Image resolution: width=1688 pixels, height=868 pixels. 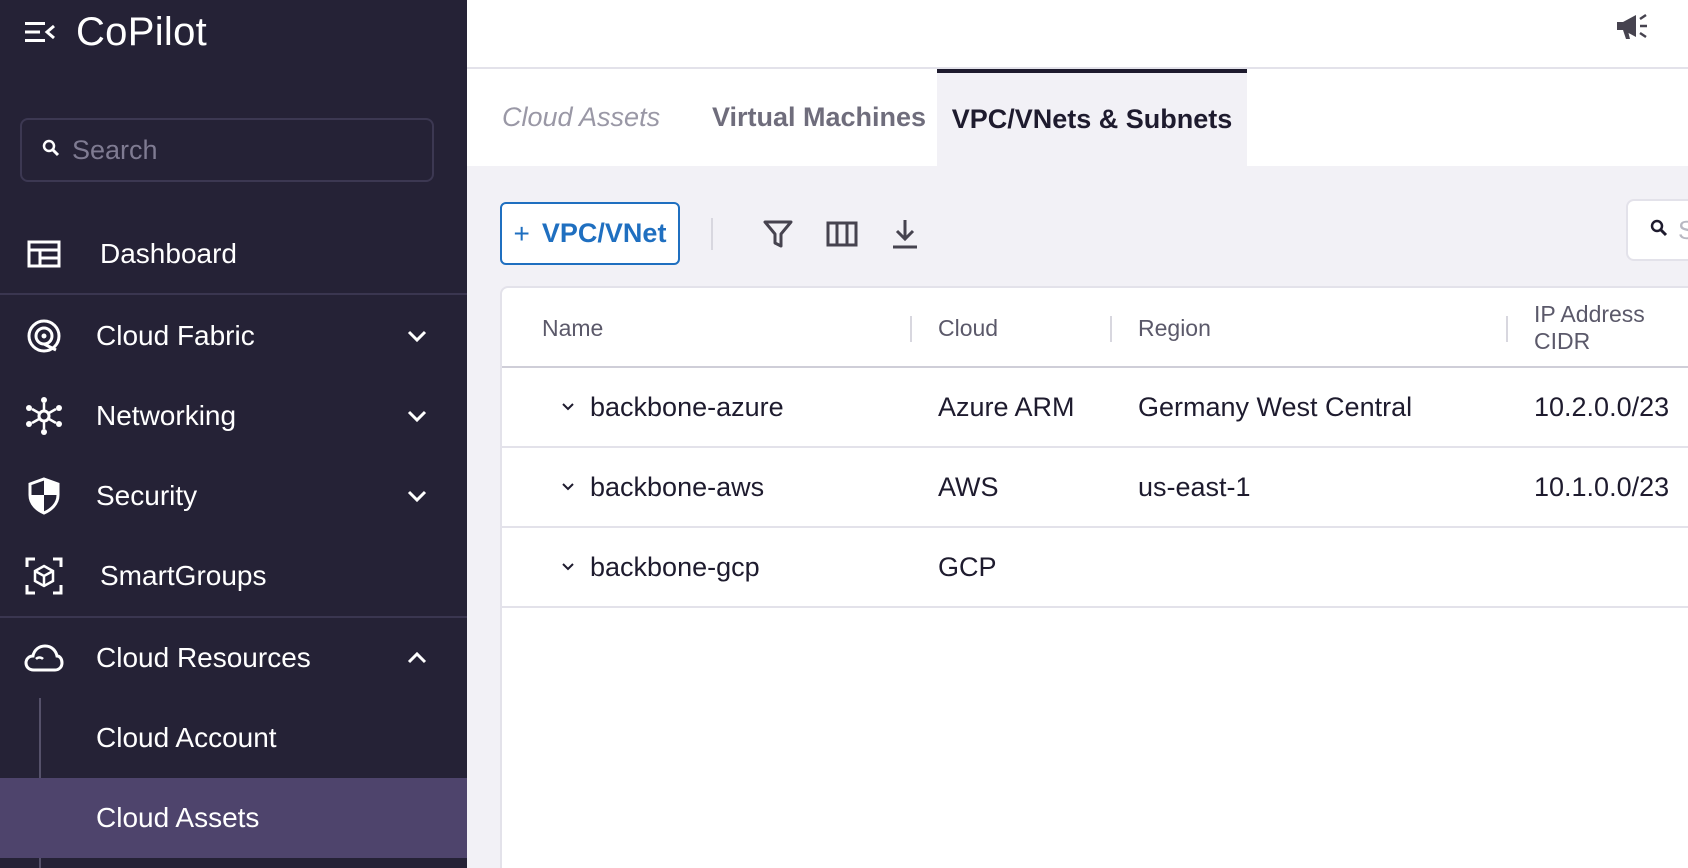 I want to click on sidebar-subitem-cloud-assets: Cloud Assets, so click(x=233, y=818).